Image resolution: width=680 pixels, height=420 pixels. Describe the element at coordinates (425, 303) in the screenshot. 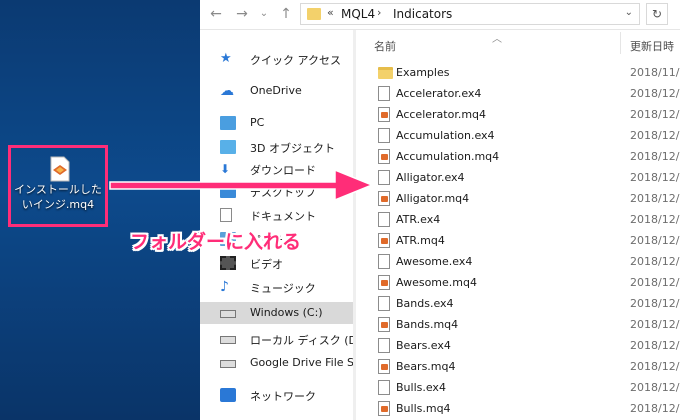

I see `file-name: Bands.ex4` at that location.